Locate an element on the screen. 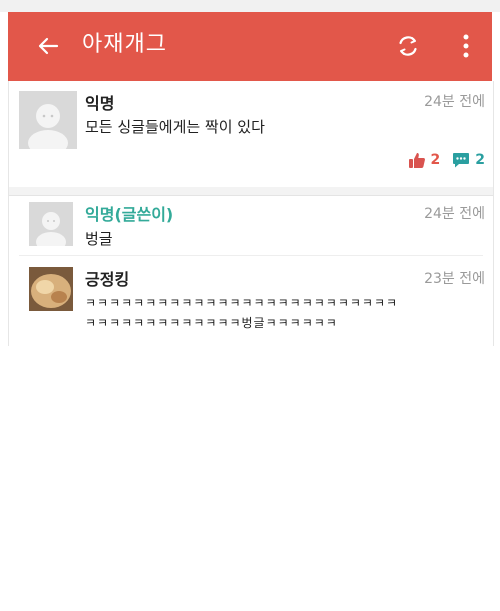 The image size is (500, 611). comment-content-line-1: ㅋㅋㅋㅋㅋㅋㅋㅋㅋㅋㅋㅋㅋㅋㅋㅋㅋㅋㅋㅋㅋㅋㅋㅋㅋㅋ is located at coordinates (242, 303).